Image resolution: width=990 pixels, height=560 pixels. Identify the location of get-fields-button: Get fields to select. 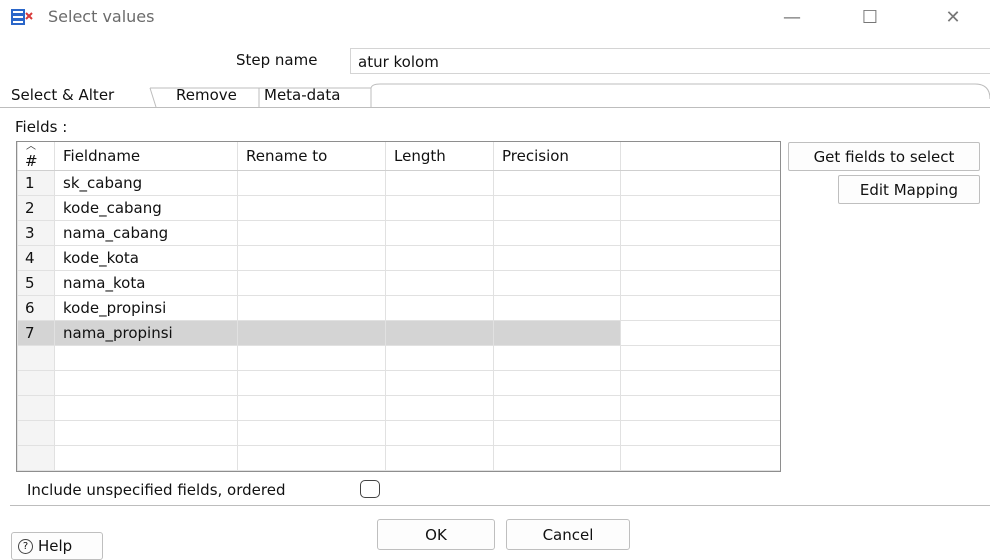
(884, 156).